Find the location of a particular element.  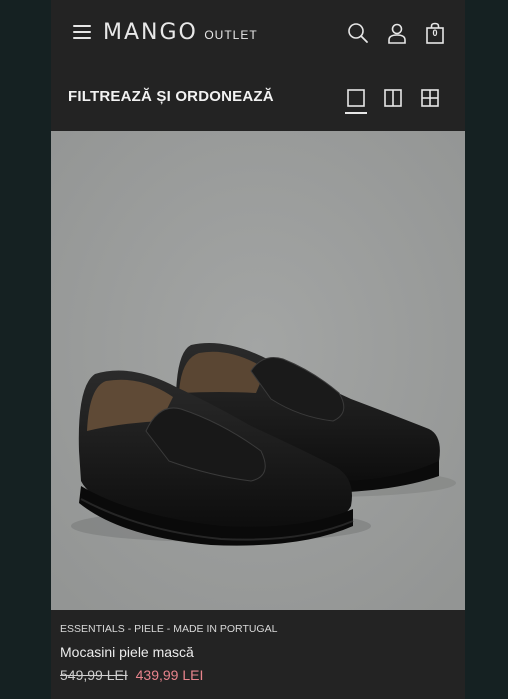

original-price: 549,99 LEI is located at coordinates (94, 675).